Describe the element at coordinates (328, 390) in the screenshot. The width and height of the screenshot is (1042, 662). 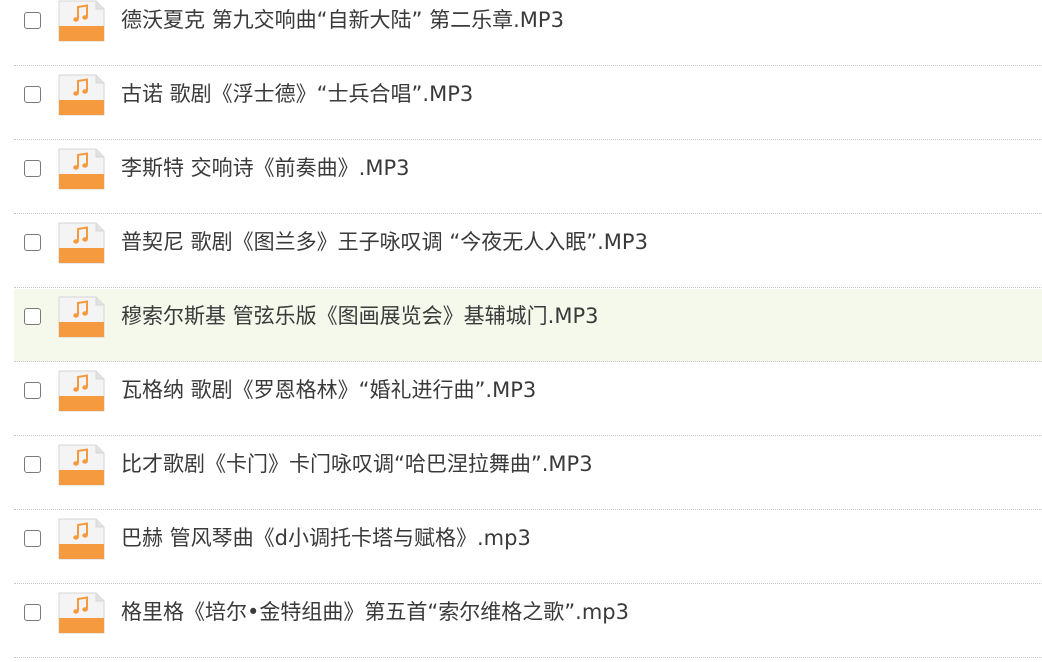
I see `file-name-6: 瓦格纳 歌剧《罗恩格林》“婚礼进行曲”.MP3` at that location.